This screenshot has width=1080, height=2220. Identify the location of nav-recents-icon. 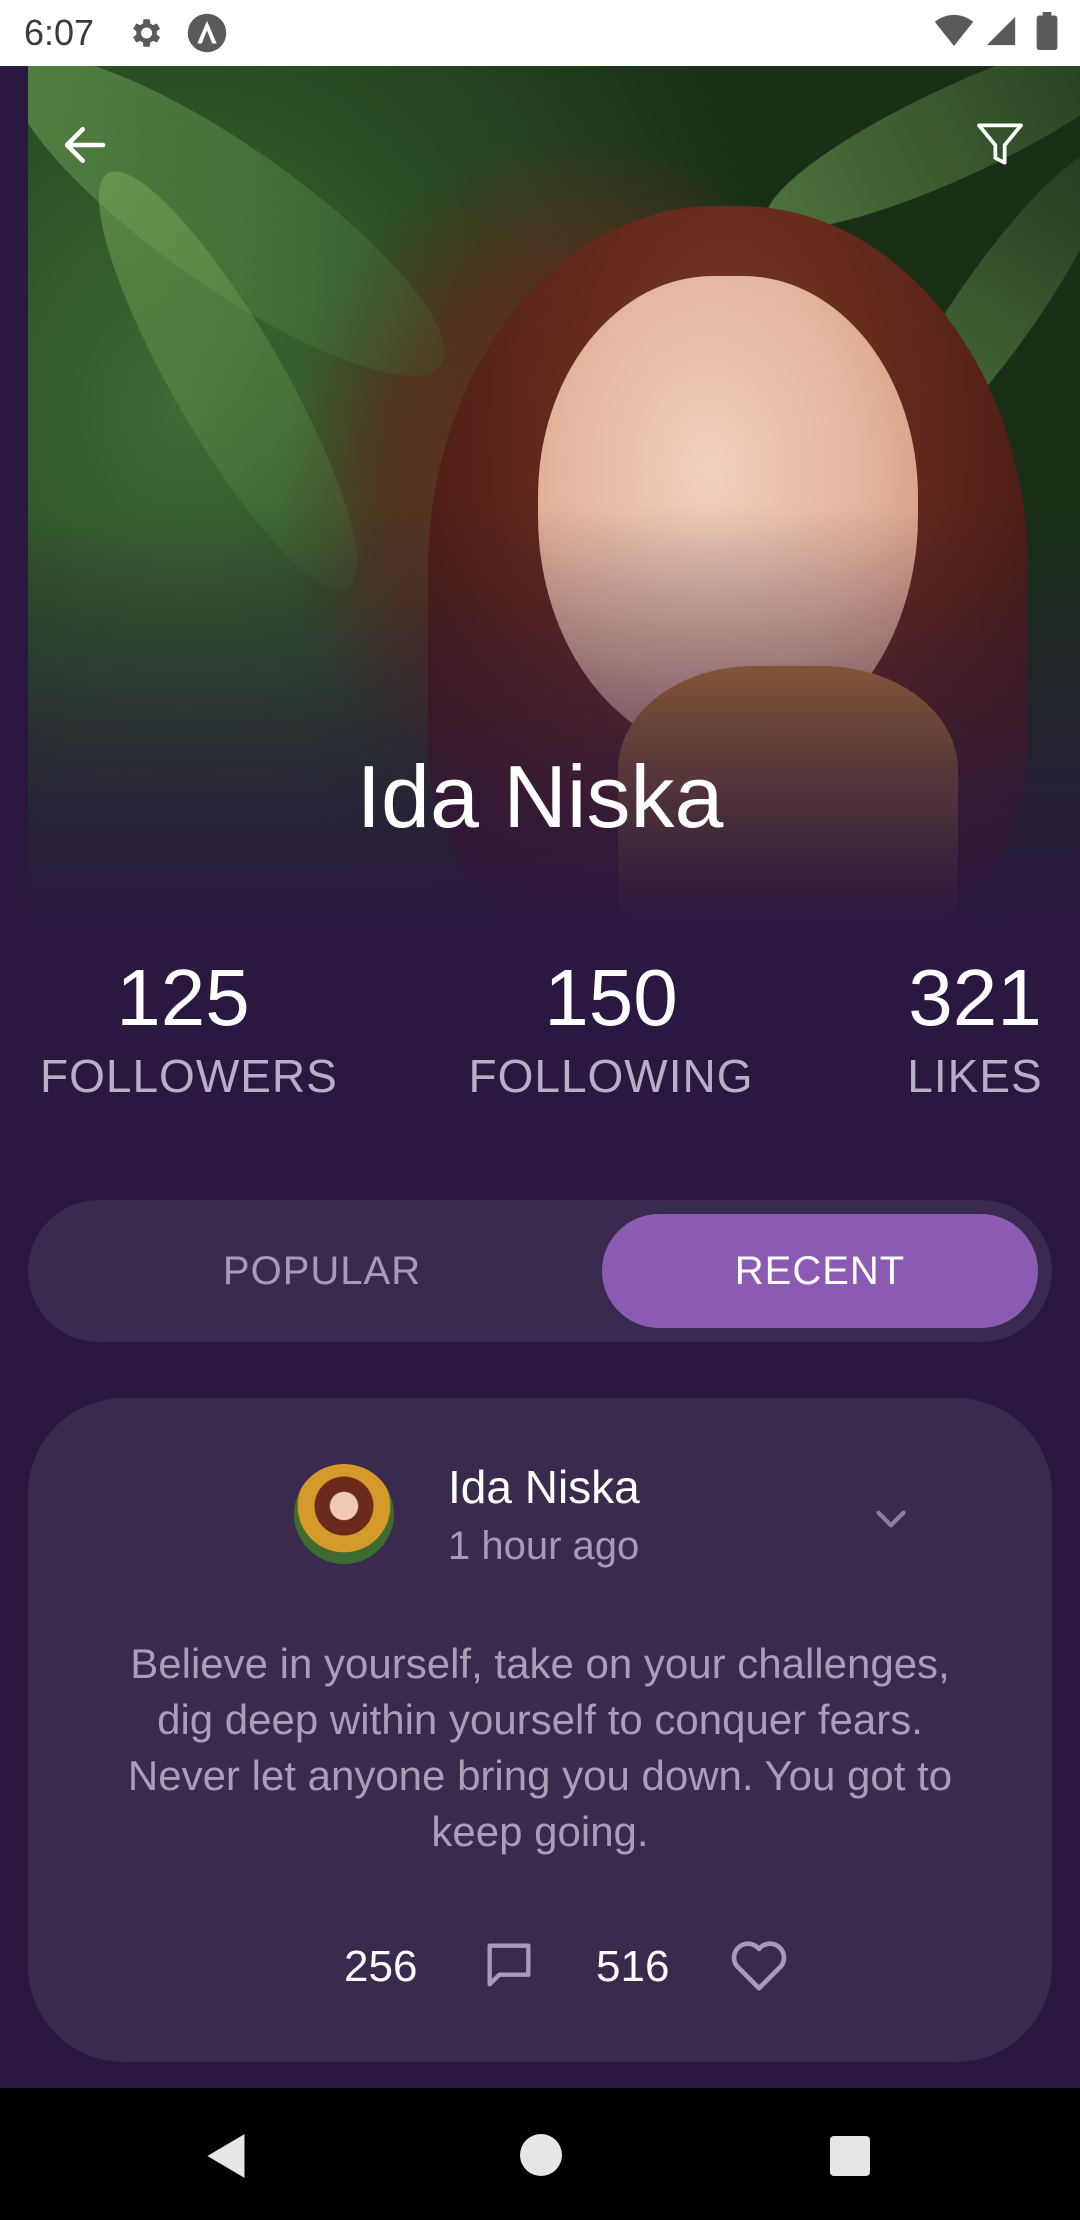
(850, 2156).